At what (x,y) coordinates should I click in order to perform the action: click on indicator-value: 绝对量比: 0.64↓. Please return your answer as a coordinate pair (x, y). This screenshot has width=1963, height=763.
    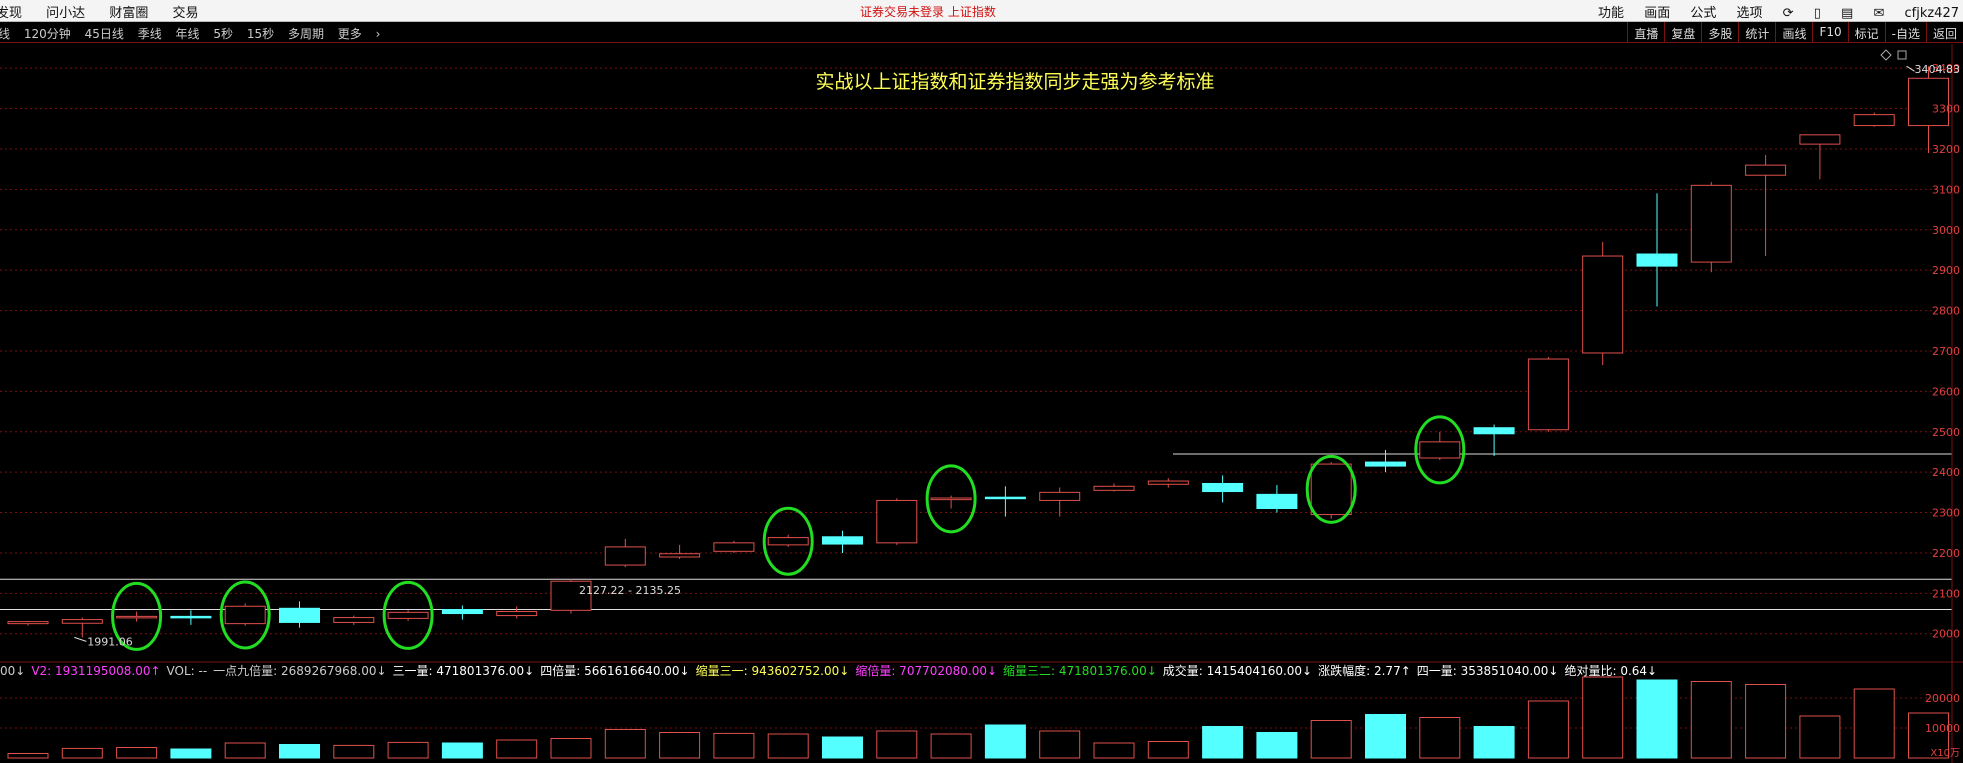
    Looking at the image, I should click on (1611, 671).